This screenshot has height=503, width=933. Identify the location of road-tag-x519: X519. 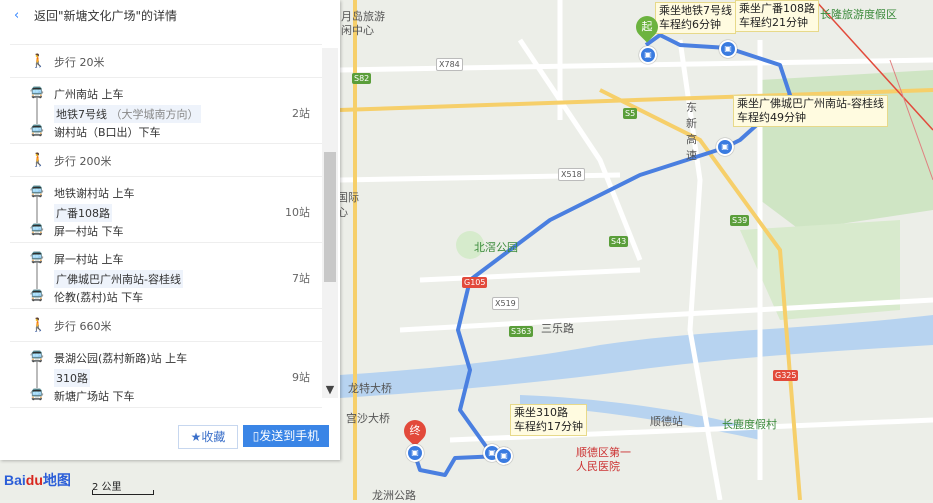
(505, 303).